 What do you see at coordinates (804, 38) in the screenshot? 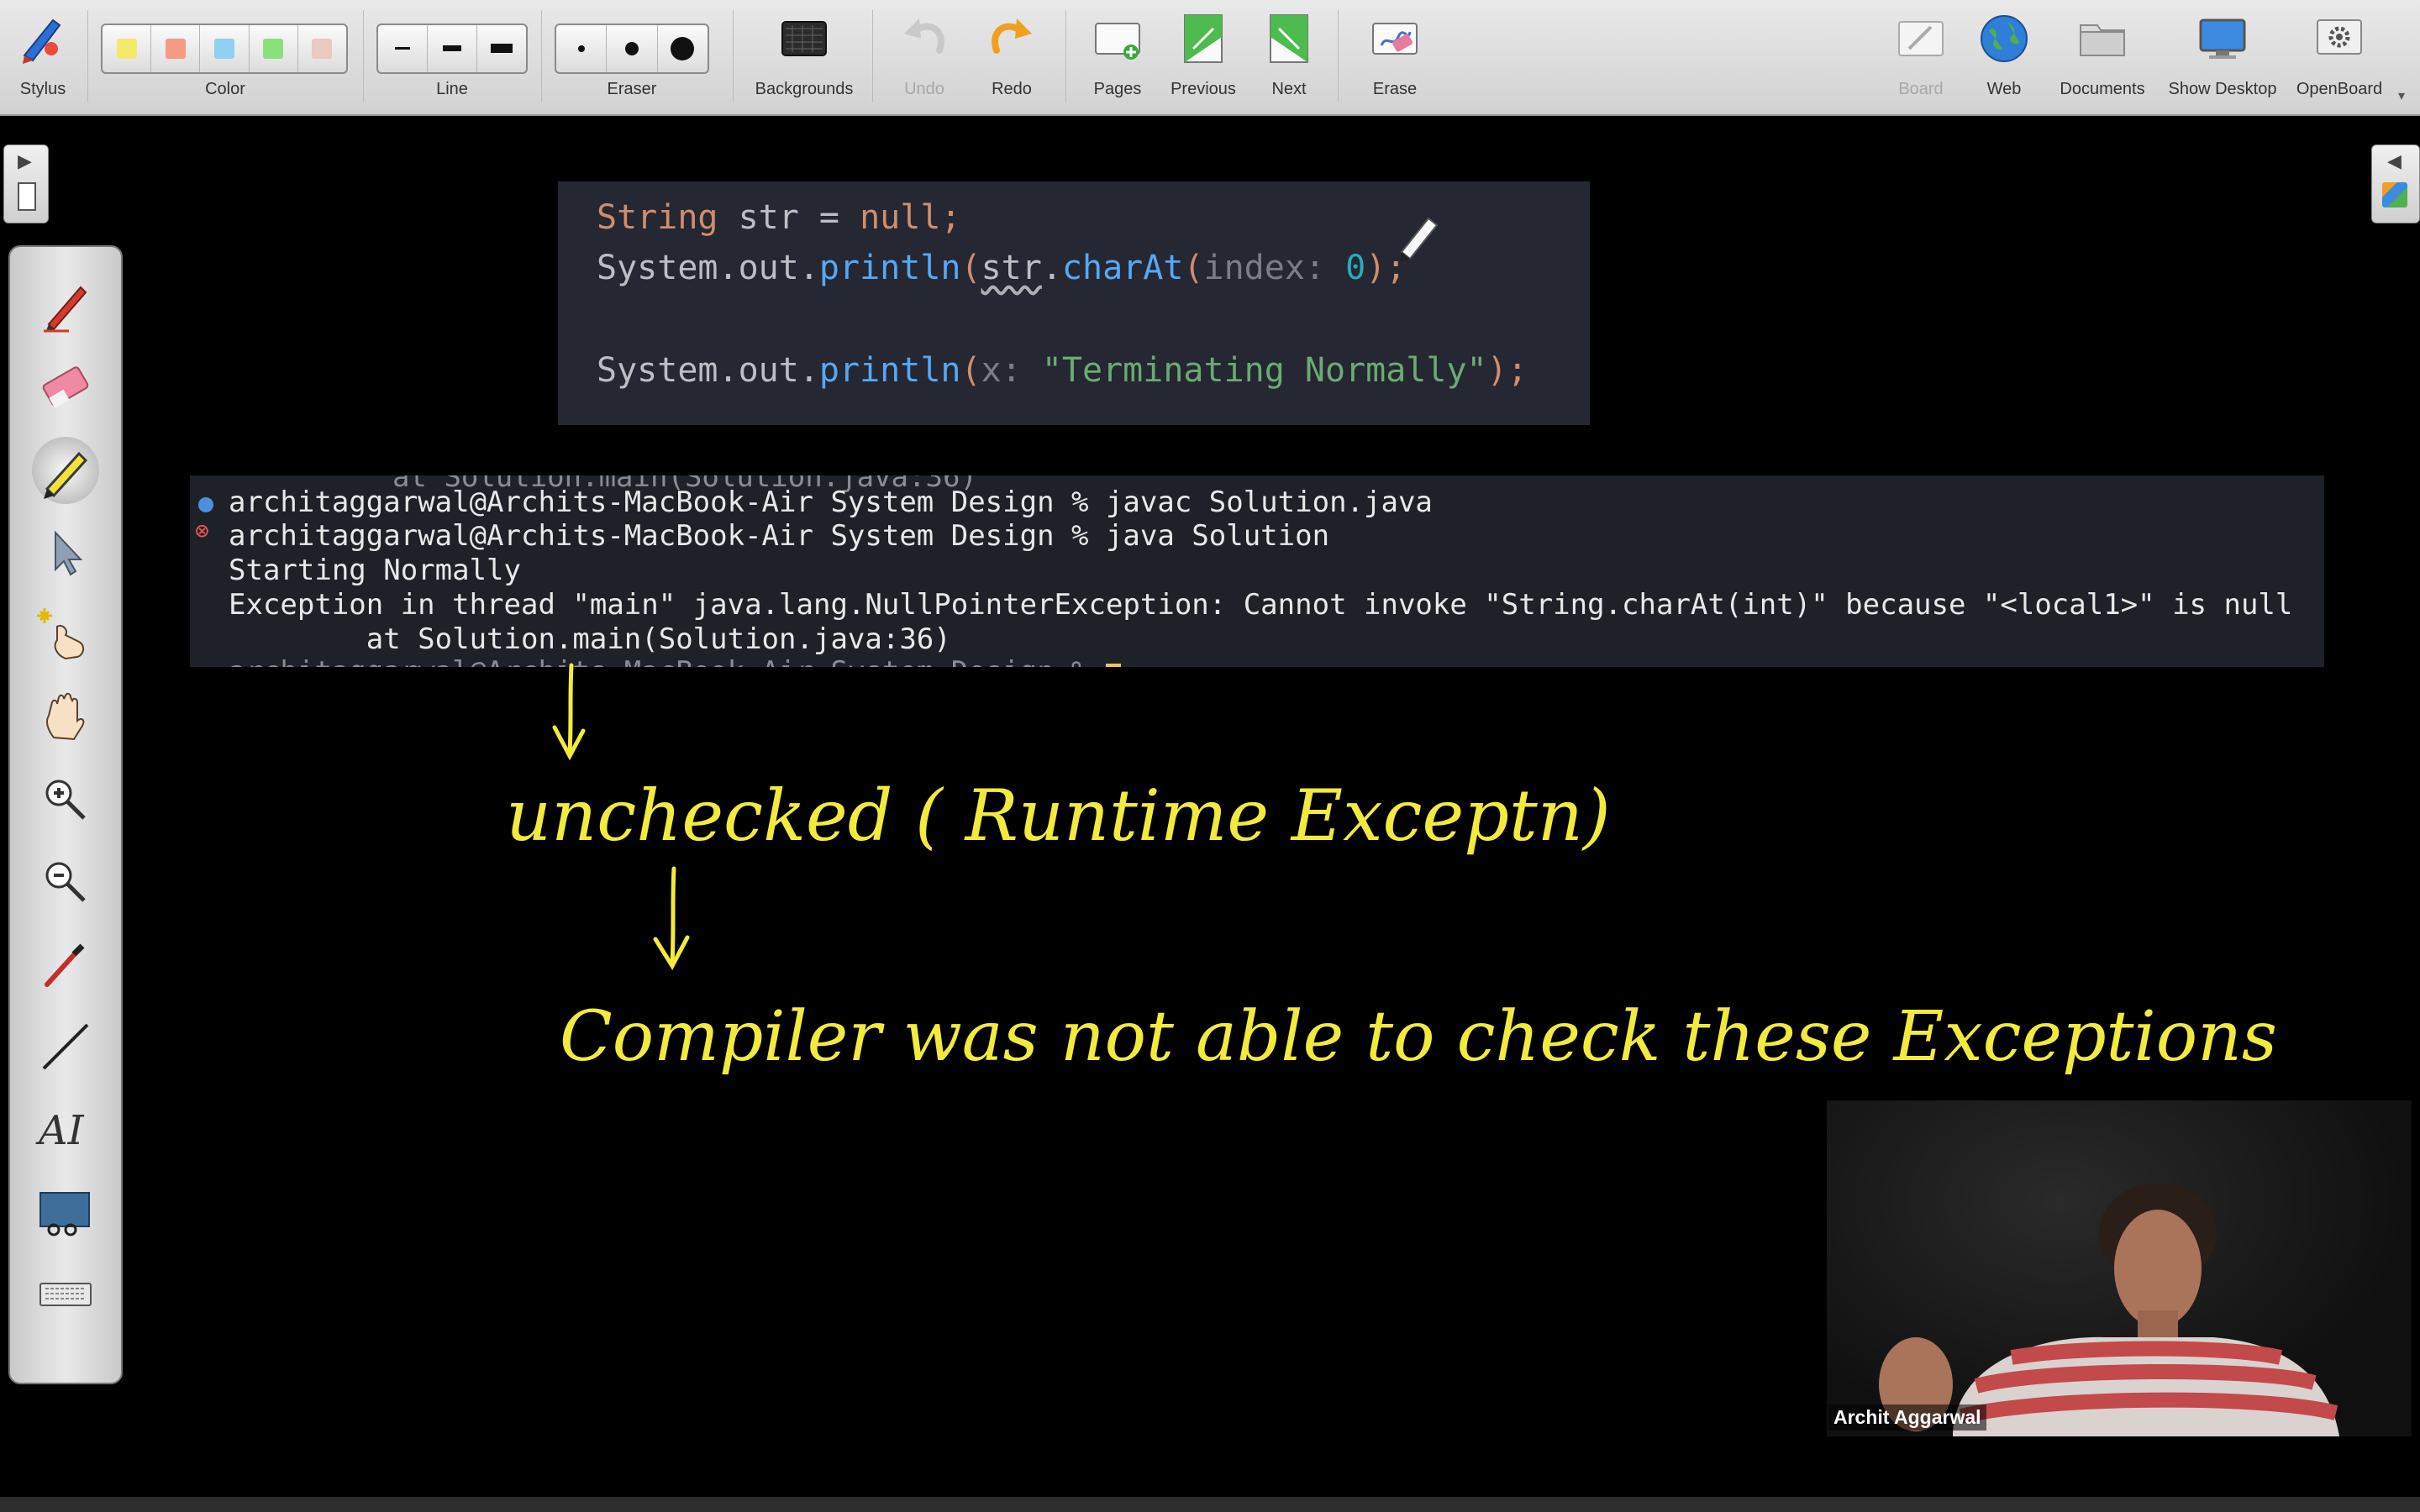
I see `backgrounds-icon` at bounding box center [804, 38].